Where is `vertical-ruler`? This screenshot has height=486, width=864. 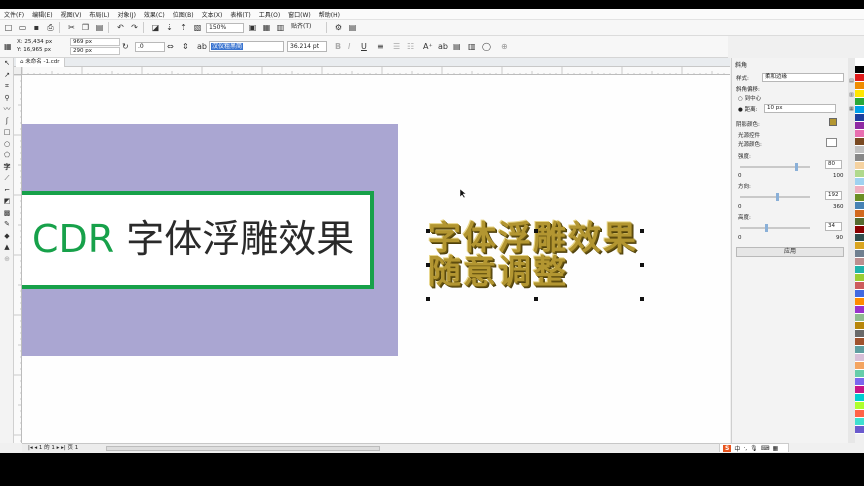
vertical-ruler is located at coordinates (18, 259).